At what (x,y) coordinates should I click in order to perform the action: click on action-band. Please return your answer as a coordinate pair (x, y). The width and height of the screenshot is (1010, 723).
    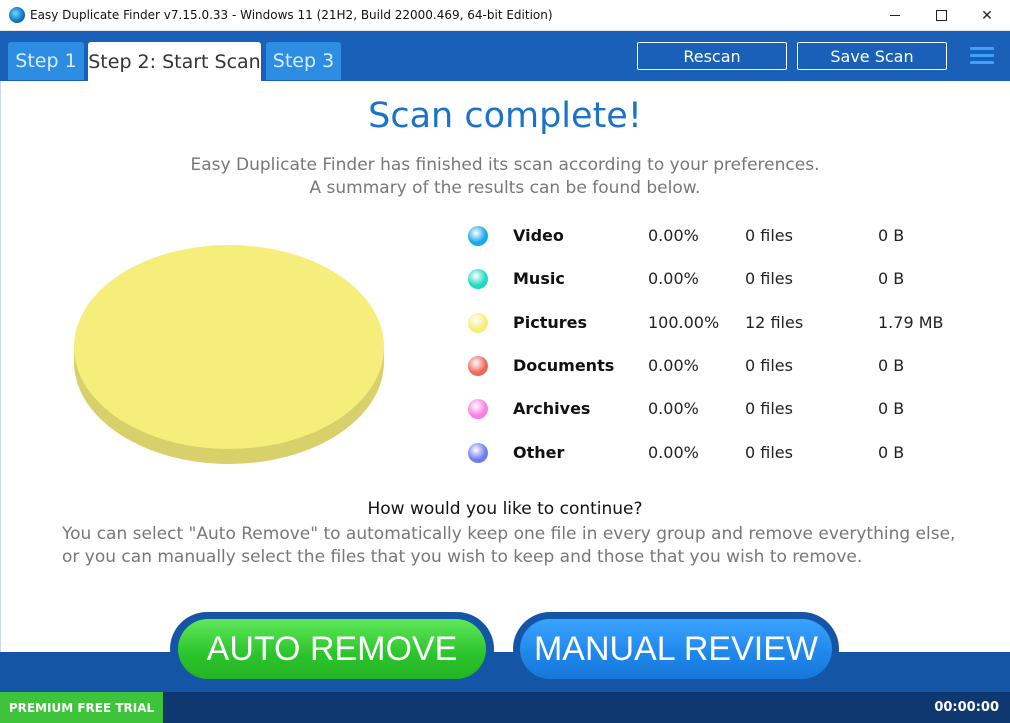
    Looking at the image, I should click on (505, 672).